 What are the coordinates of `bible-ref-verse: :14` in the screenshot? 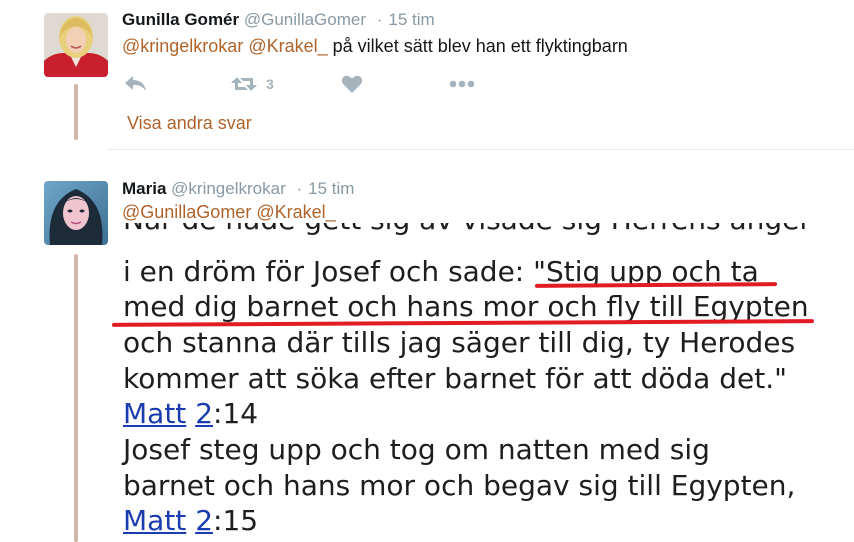 It's located at (236, 413).